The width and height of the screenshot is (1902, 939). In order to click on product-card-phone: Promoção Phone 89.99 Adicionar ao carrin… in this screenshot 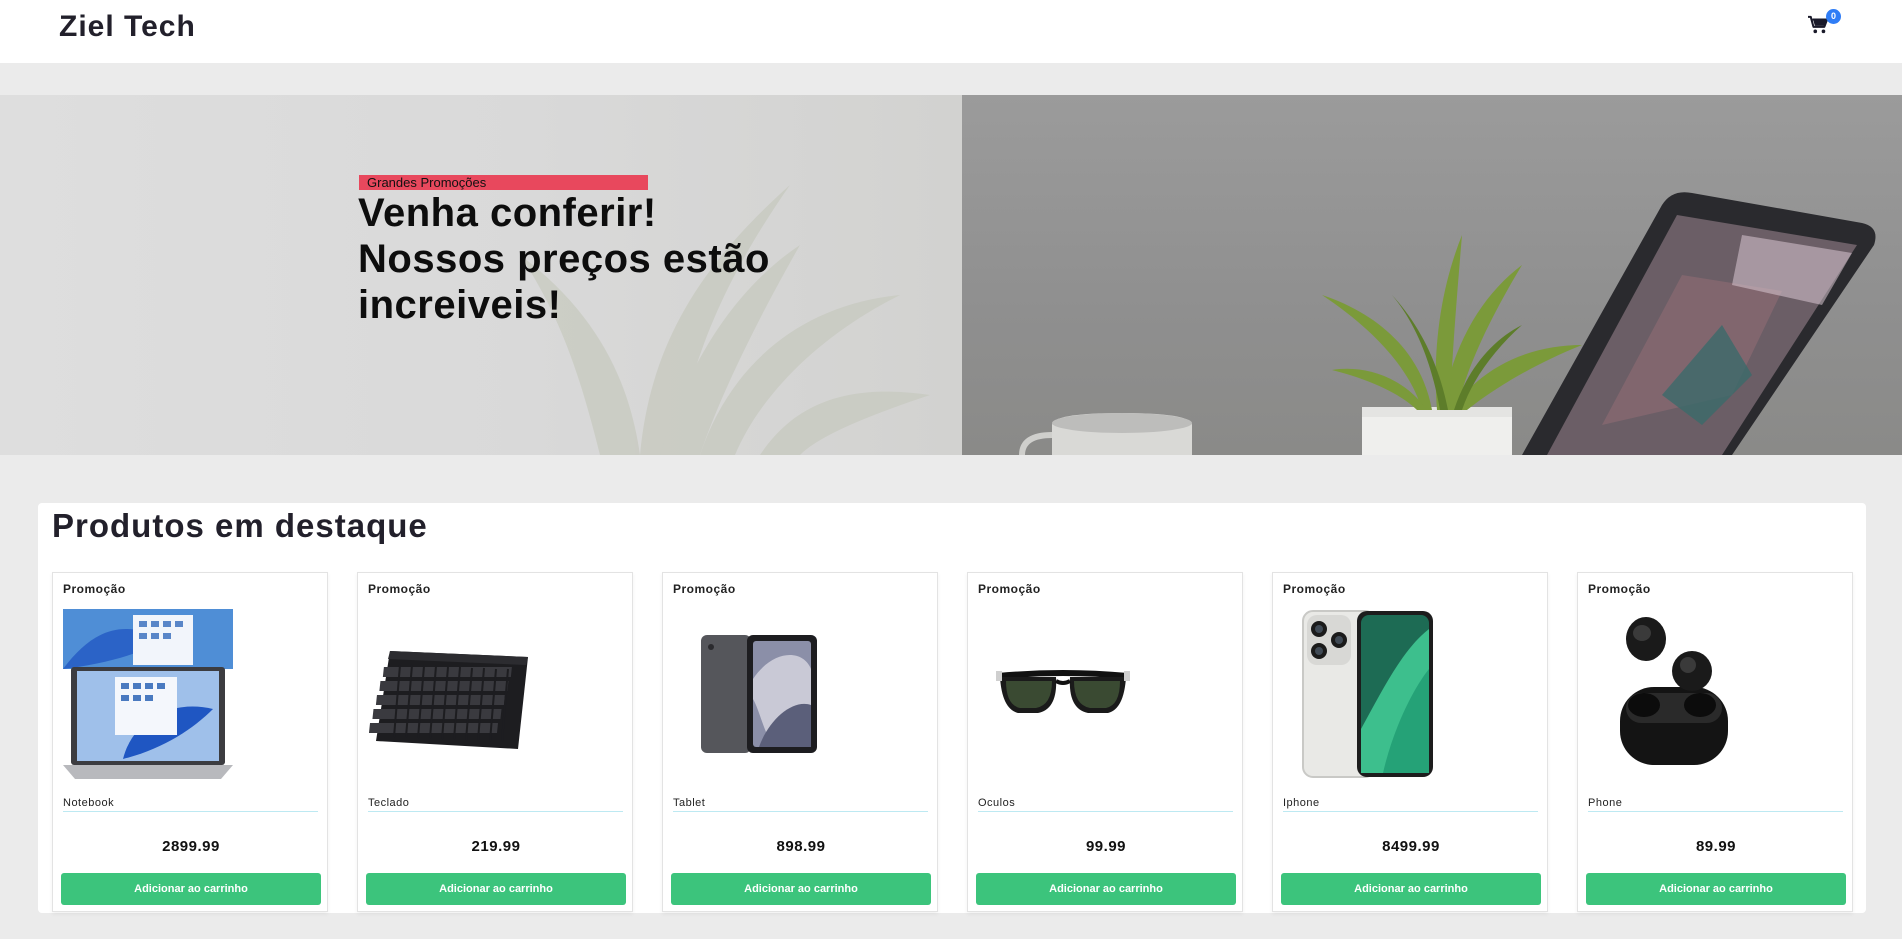, I will do `click(1715, 742)`.